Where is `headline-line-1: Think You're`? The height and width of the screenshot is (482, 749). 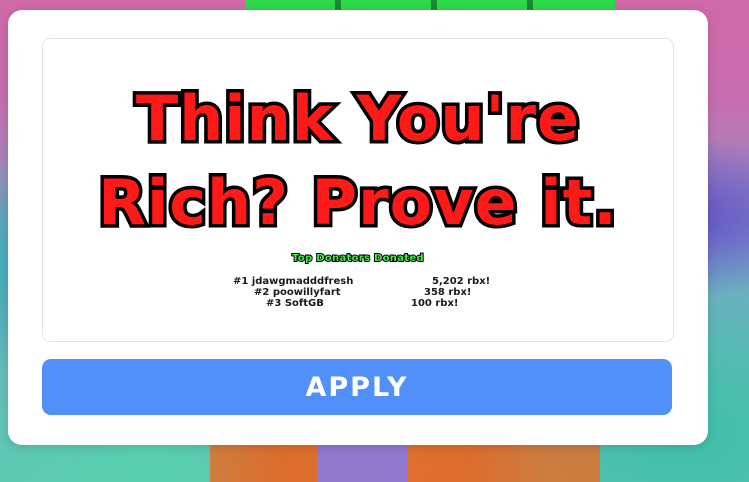
headline-line-1: Think You're is located at coordinates (357, 119).